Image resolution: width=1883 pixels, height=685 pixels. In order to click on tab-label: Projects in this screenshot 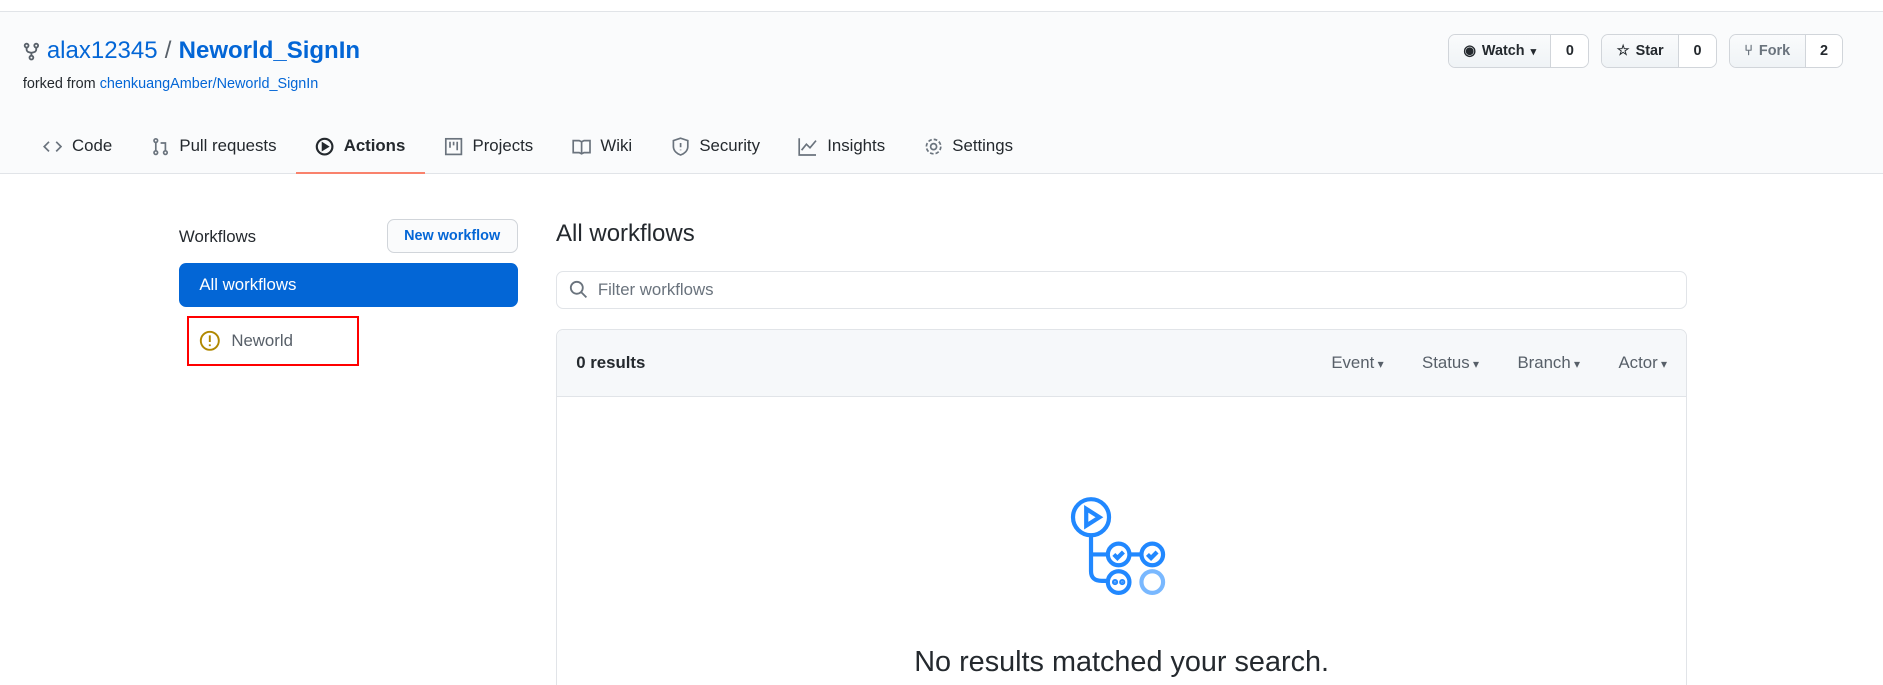, I will do `click(503, 146)`.